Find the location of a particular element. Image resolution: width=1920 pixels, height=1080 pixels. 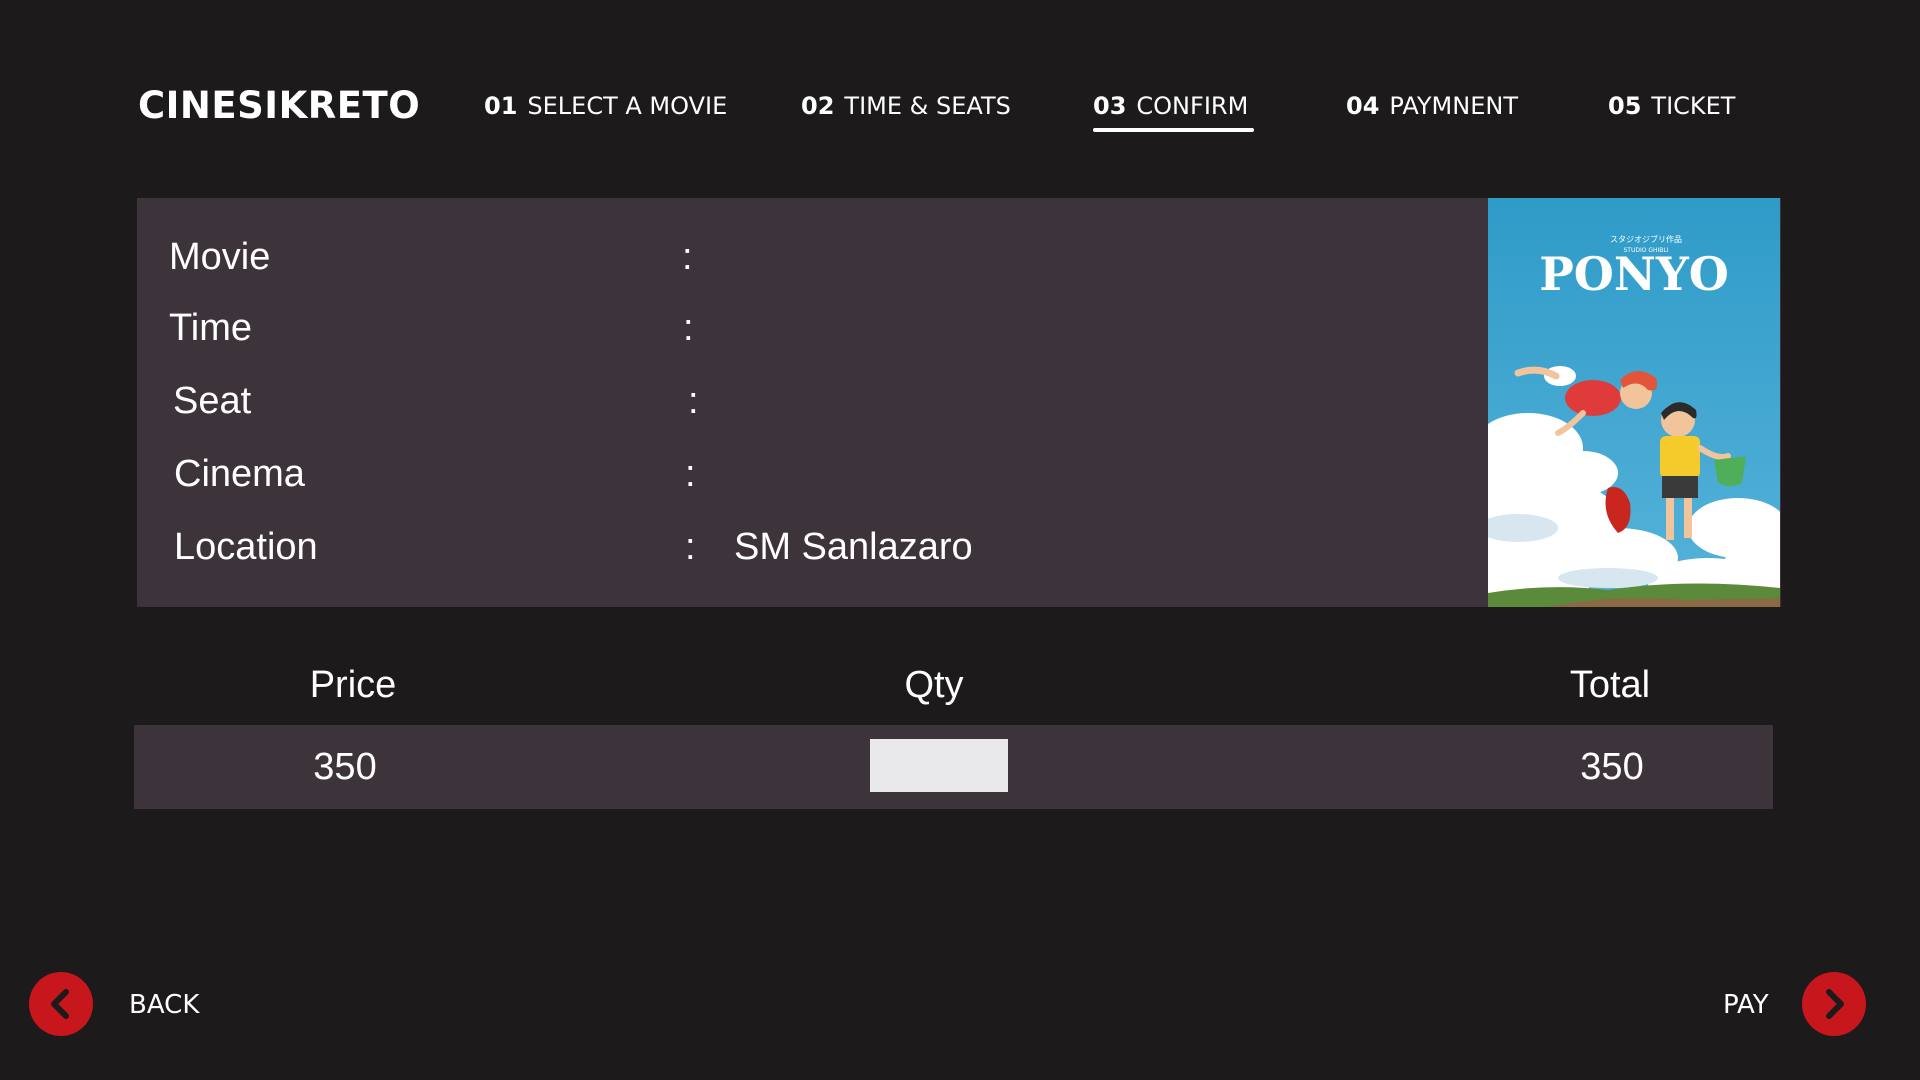

detail-row-seat: Seat : is located at coordinates (807, 401).